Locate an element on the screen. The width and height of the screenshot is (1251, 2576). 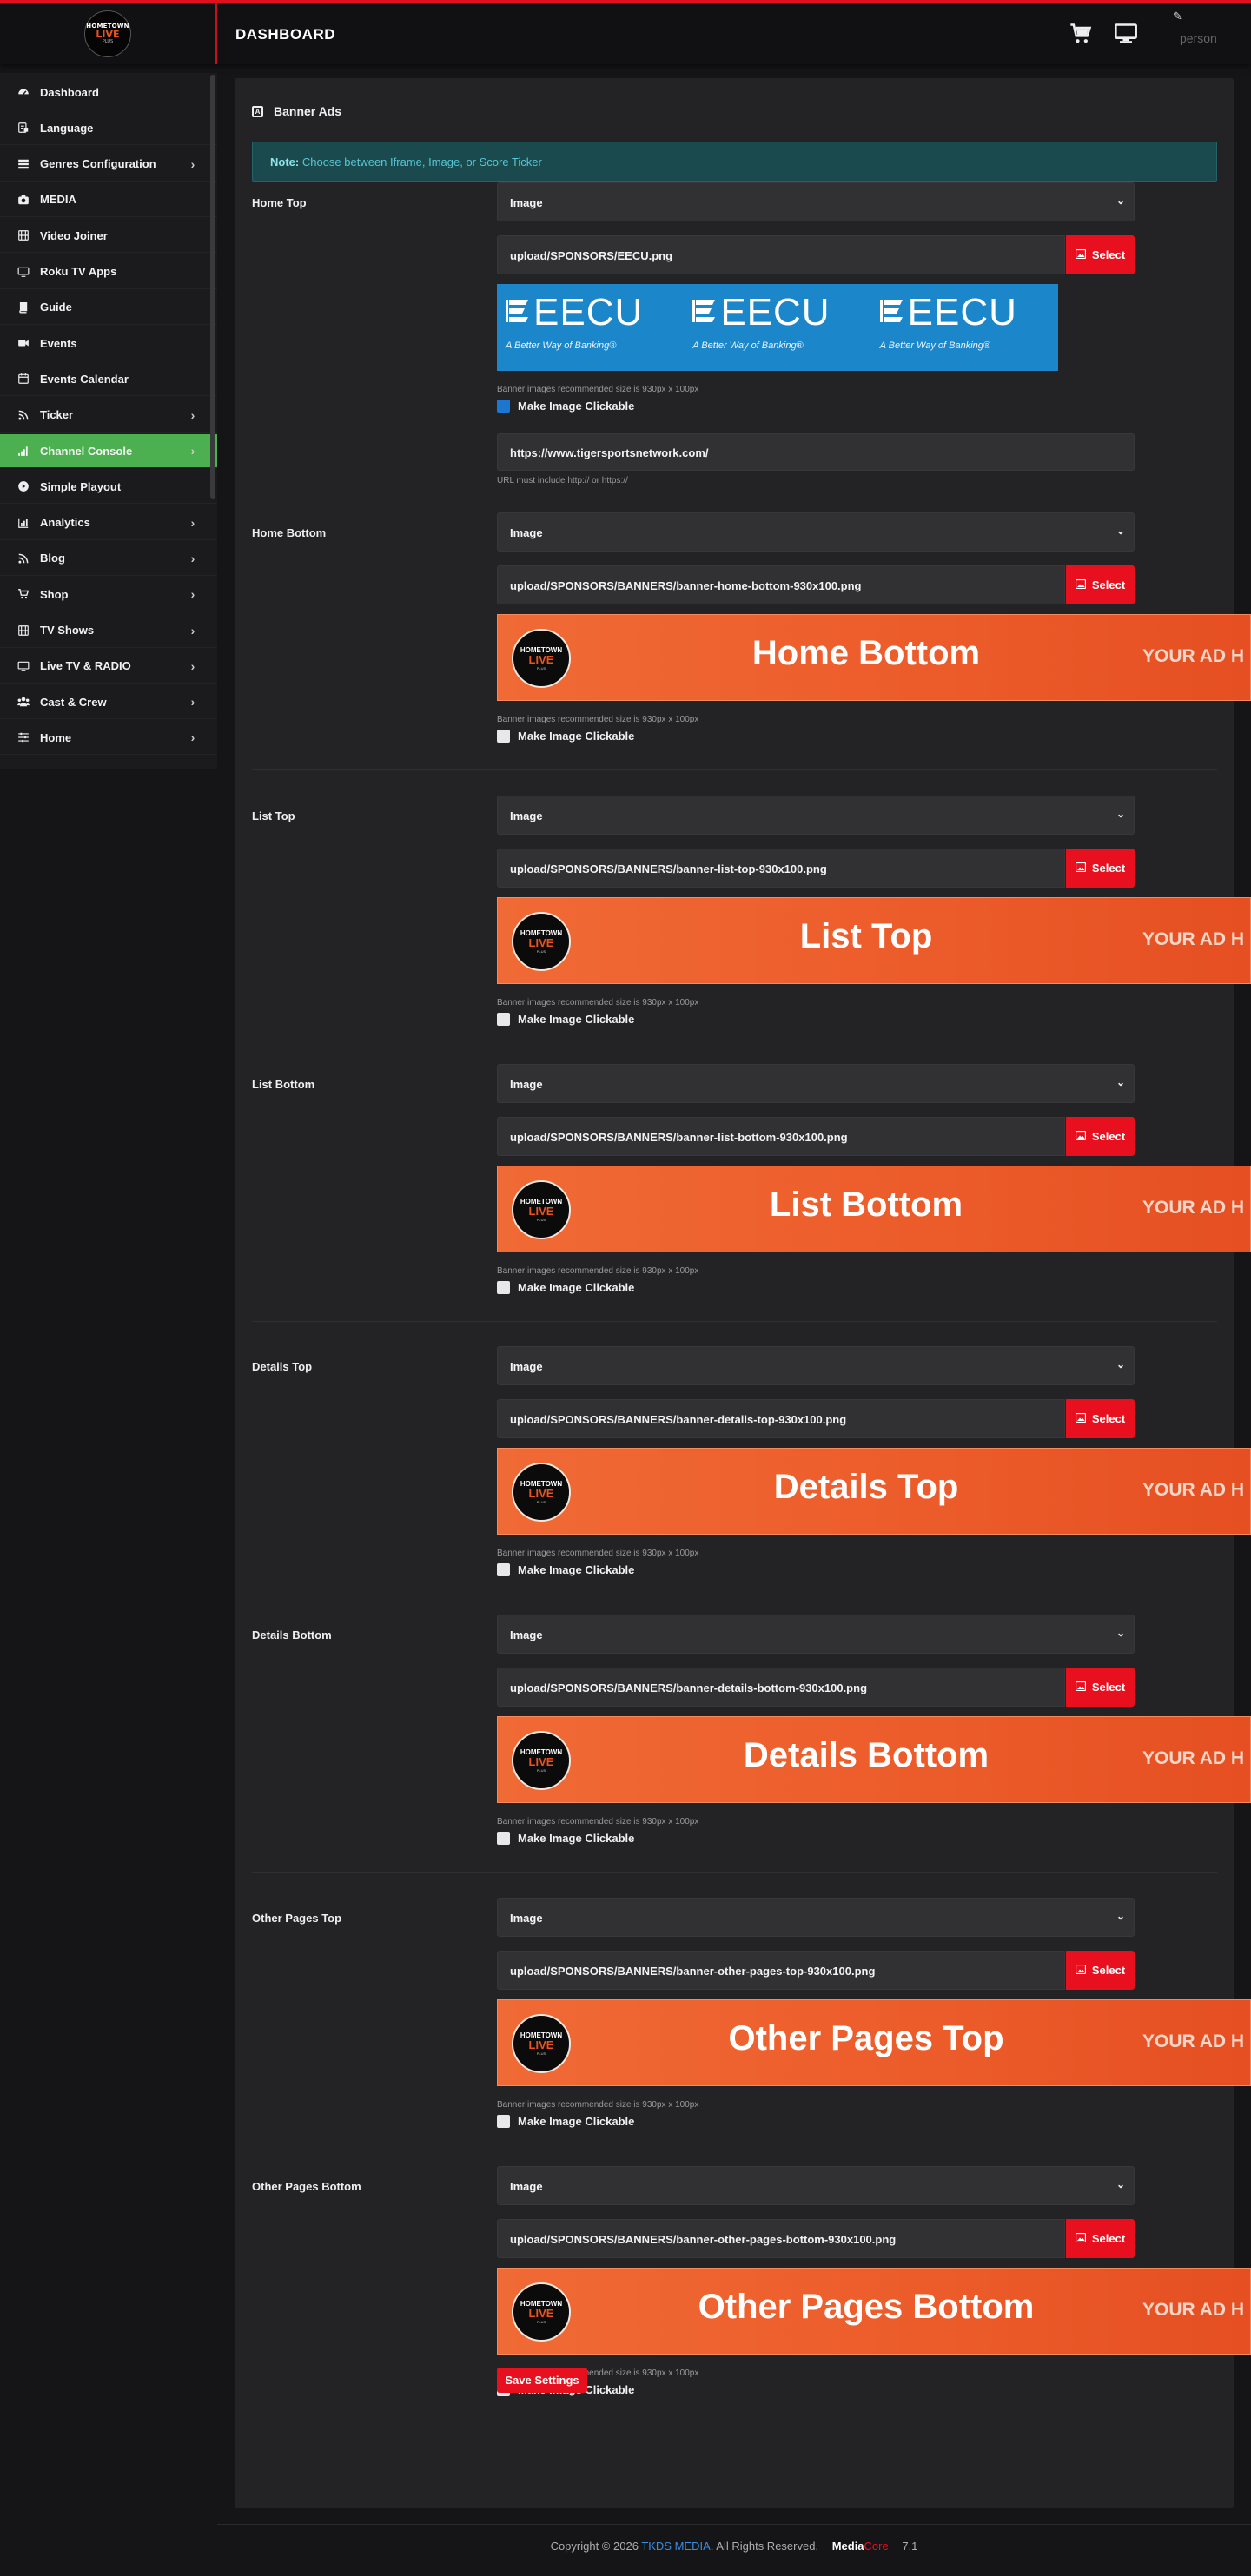
mediacore-media: Media is located at coordinates (847, 2547).